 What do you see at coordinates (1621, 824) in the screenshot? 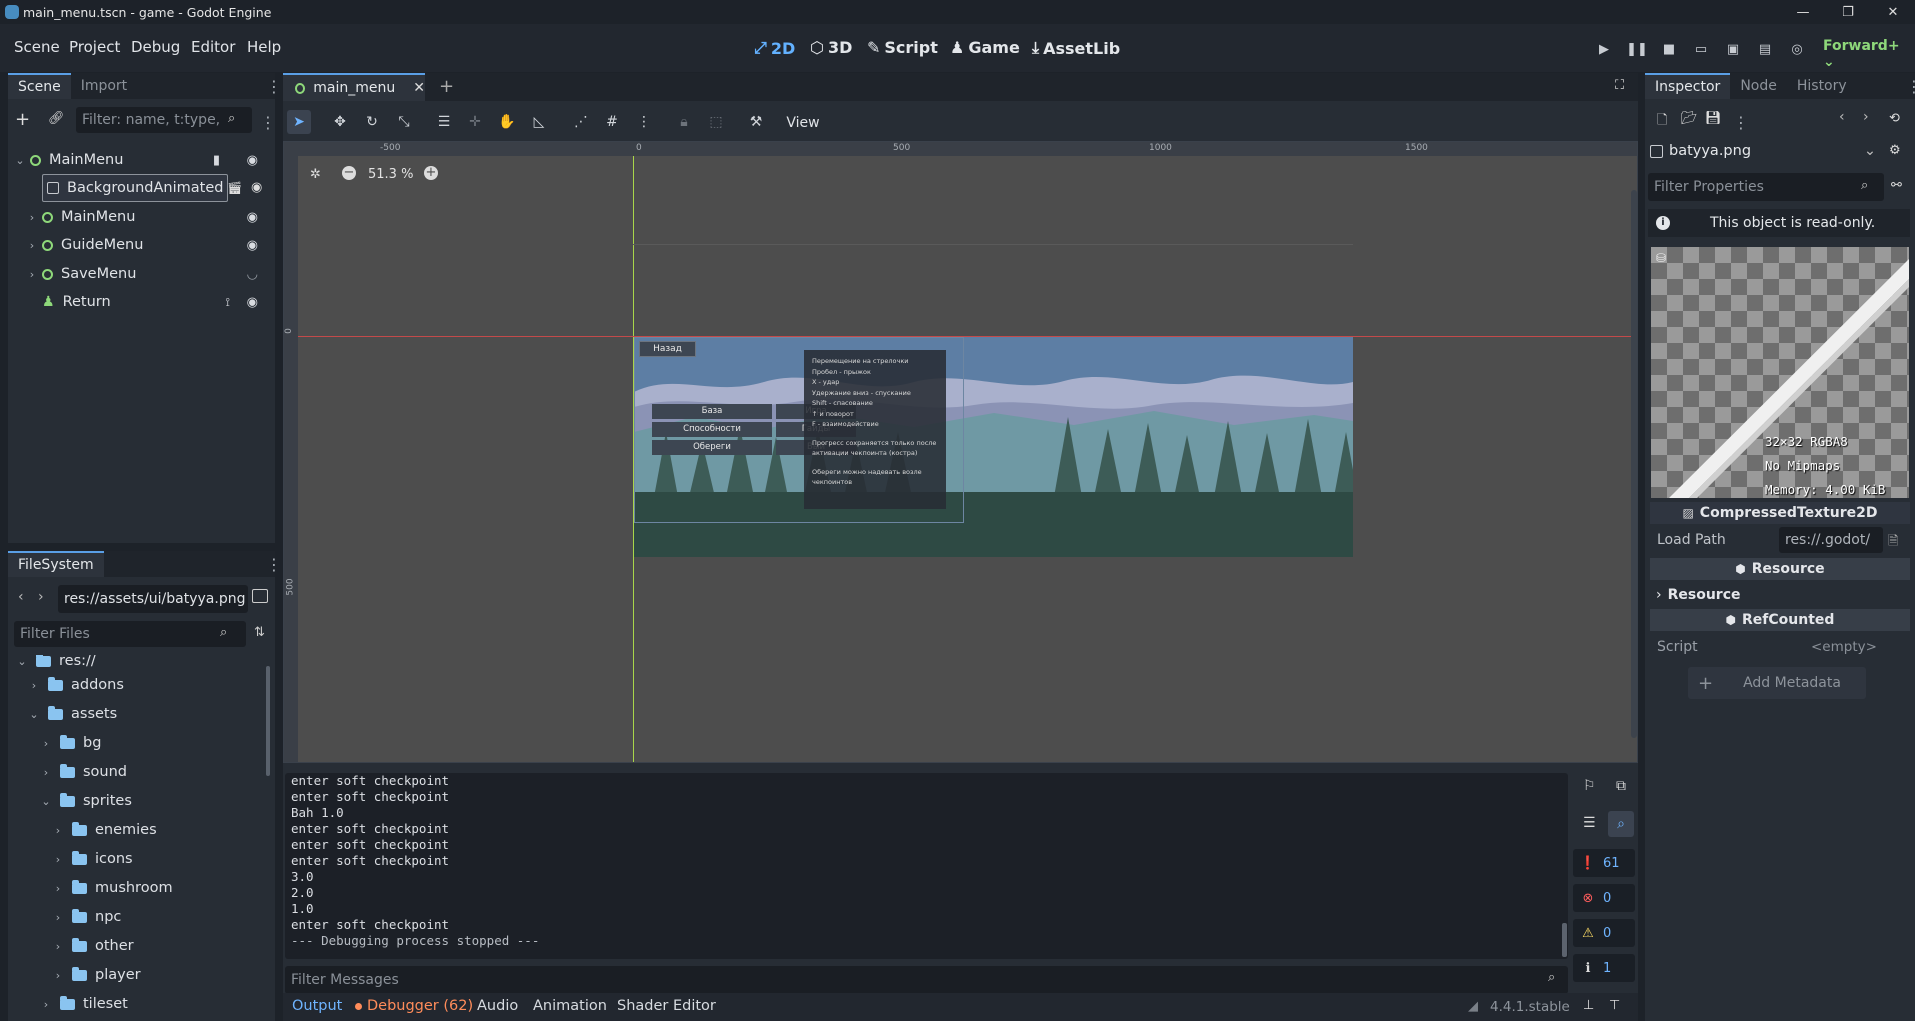
I see `search-toggle-icon: ⌕` at bounding box center [1621, 824].